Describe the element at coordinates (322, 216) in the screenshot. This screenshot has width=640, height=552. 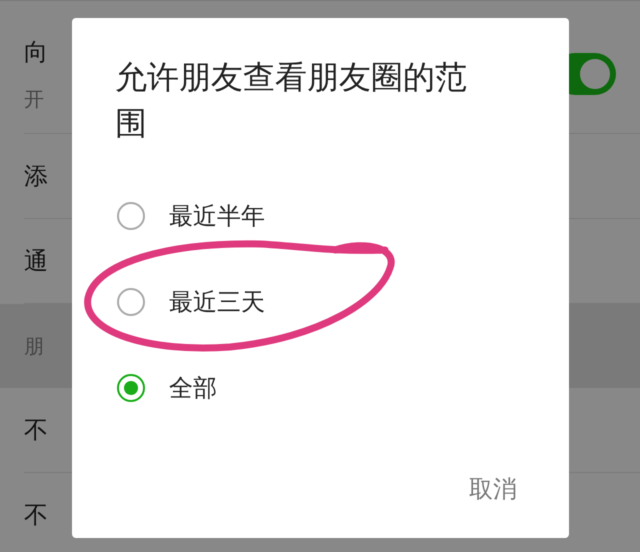
I see `radio-option: 最近半年` at that location.